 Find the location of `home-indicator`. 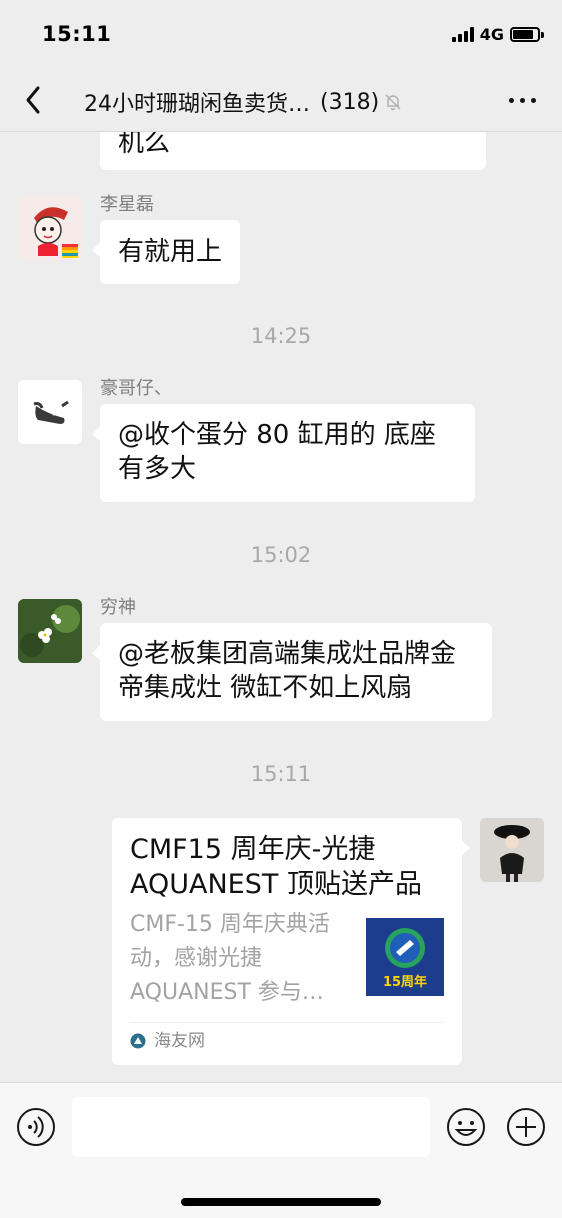

home-indicator is located at coordinates (281, 1202).